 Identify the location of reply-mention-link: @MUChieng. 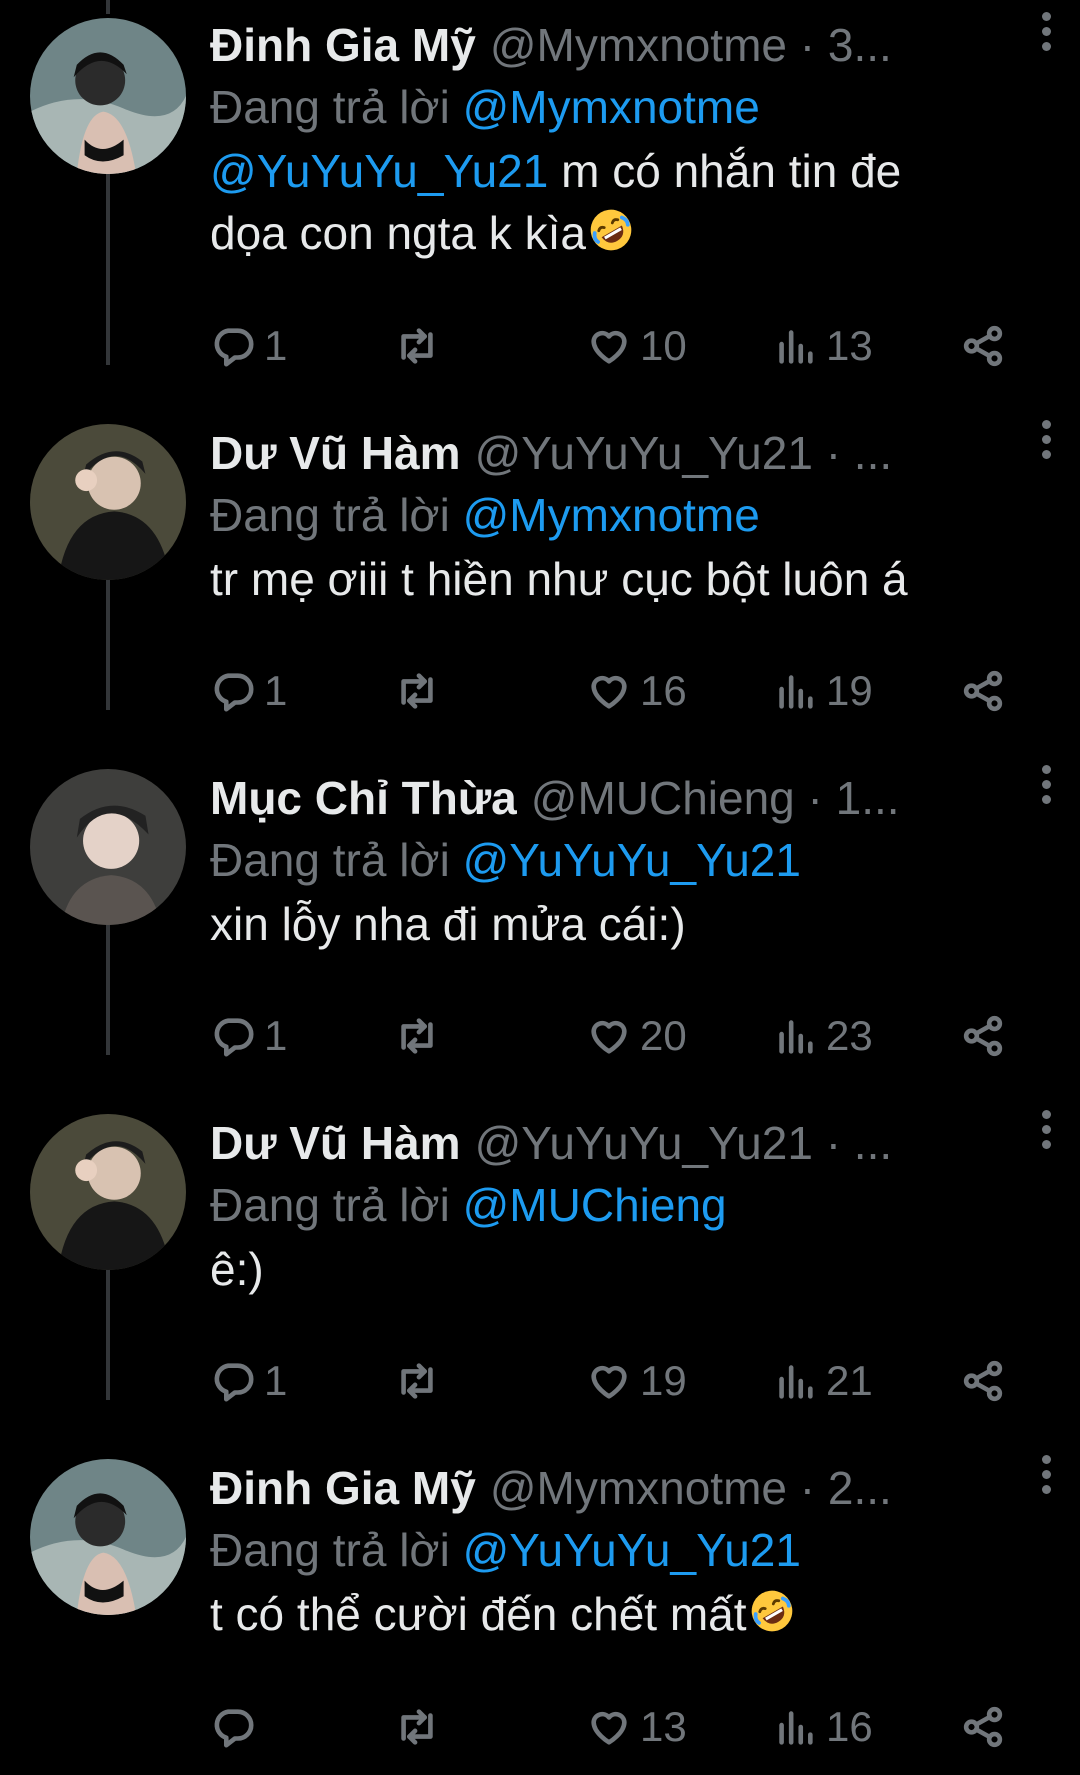
(595, 1205).